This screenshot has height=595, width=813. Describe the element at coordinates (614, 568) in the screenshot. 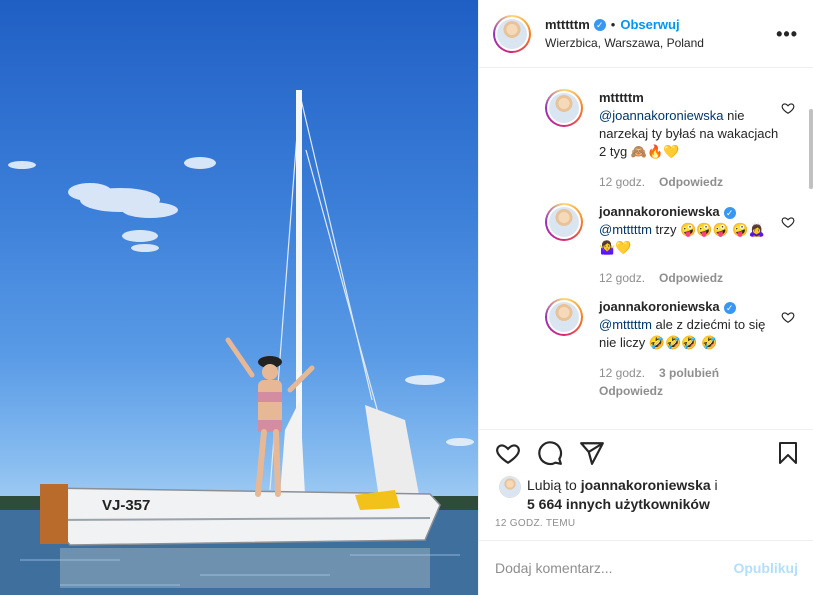

I see `comment-input` at that location.